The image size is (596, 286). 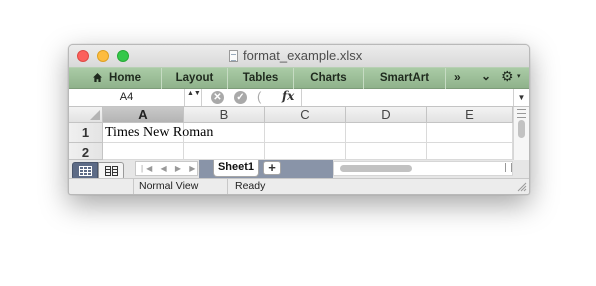 What do you see at coordinates (376, 168) in the screenshot?
I see `horizontal-scroll-thumb` at bounding box center [376, 168].